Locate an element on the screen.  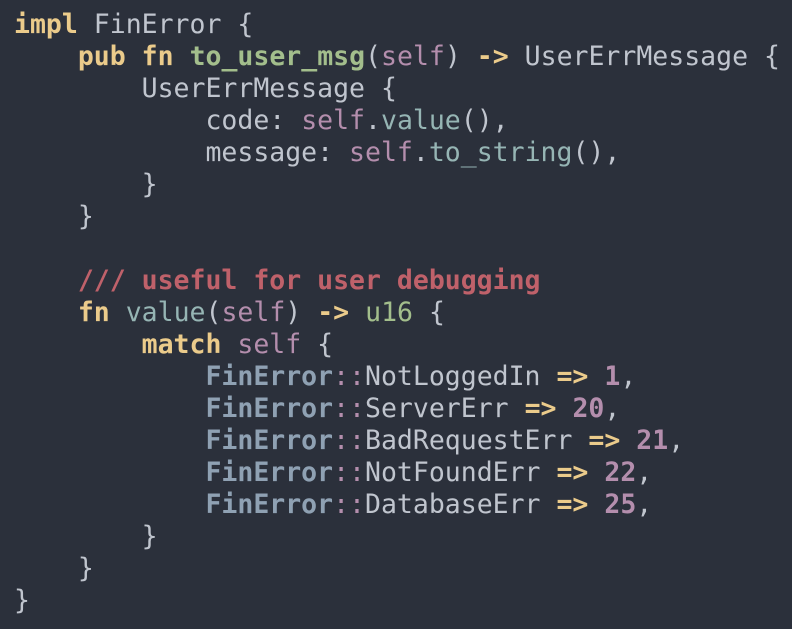
code-line: code: self.value(), is located at coordinates (403, 121).